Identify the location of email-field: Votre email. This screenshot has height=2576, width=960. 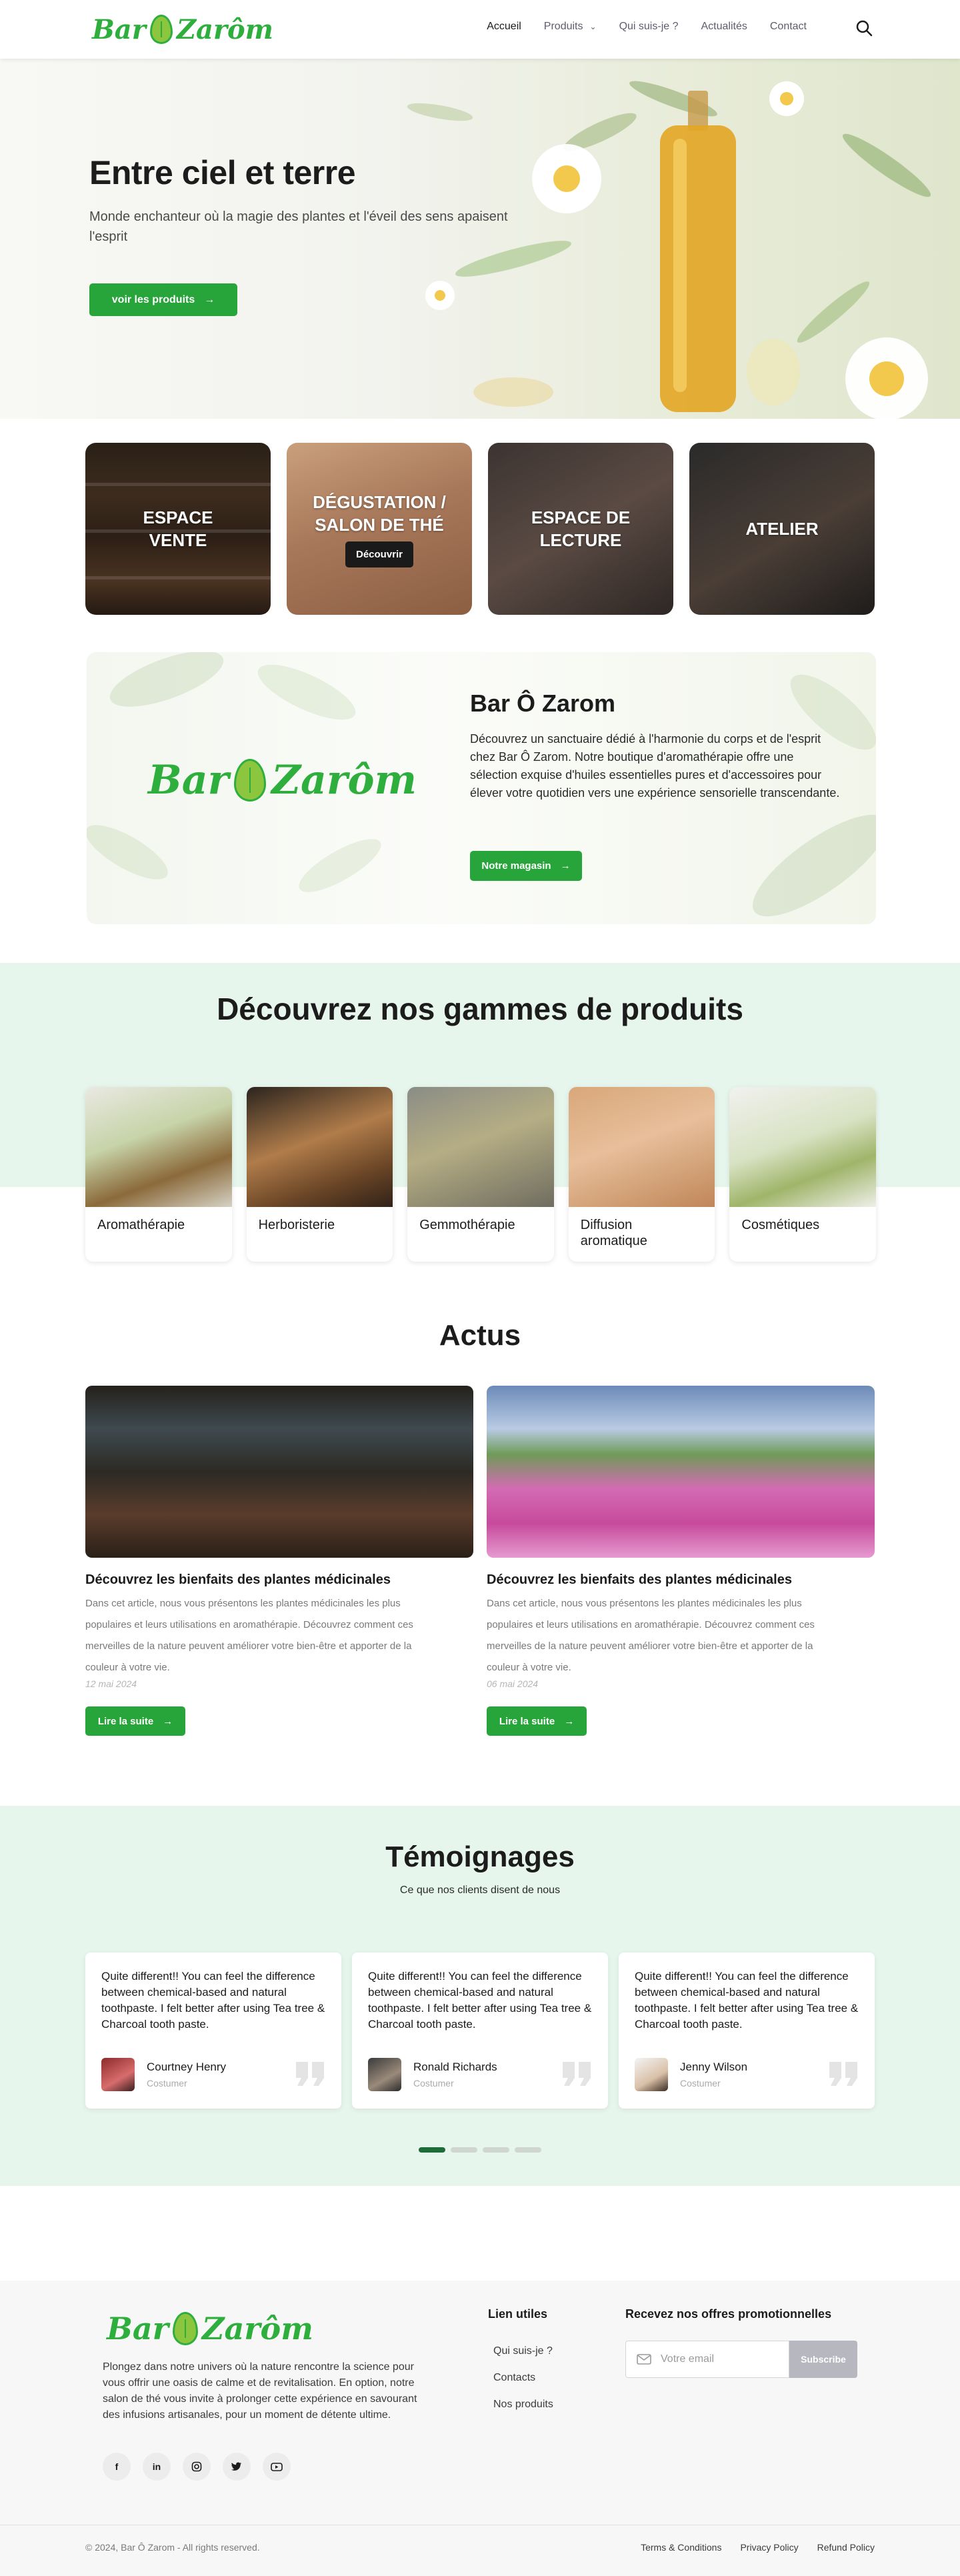
(707, 2359).